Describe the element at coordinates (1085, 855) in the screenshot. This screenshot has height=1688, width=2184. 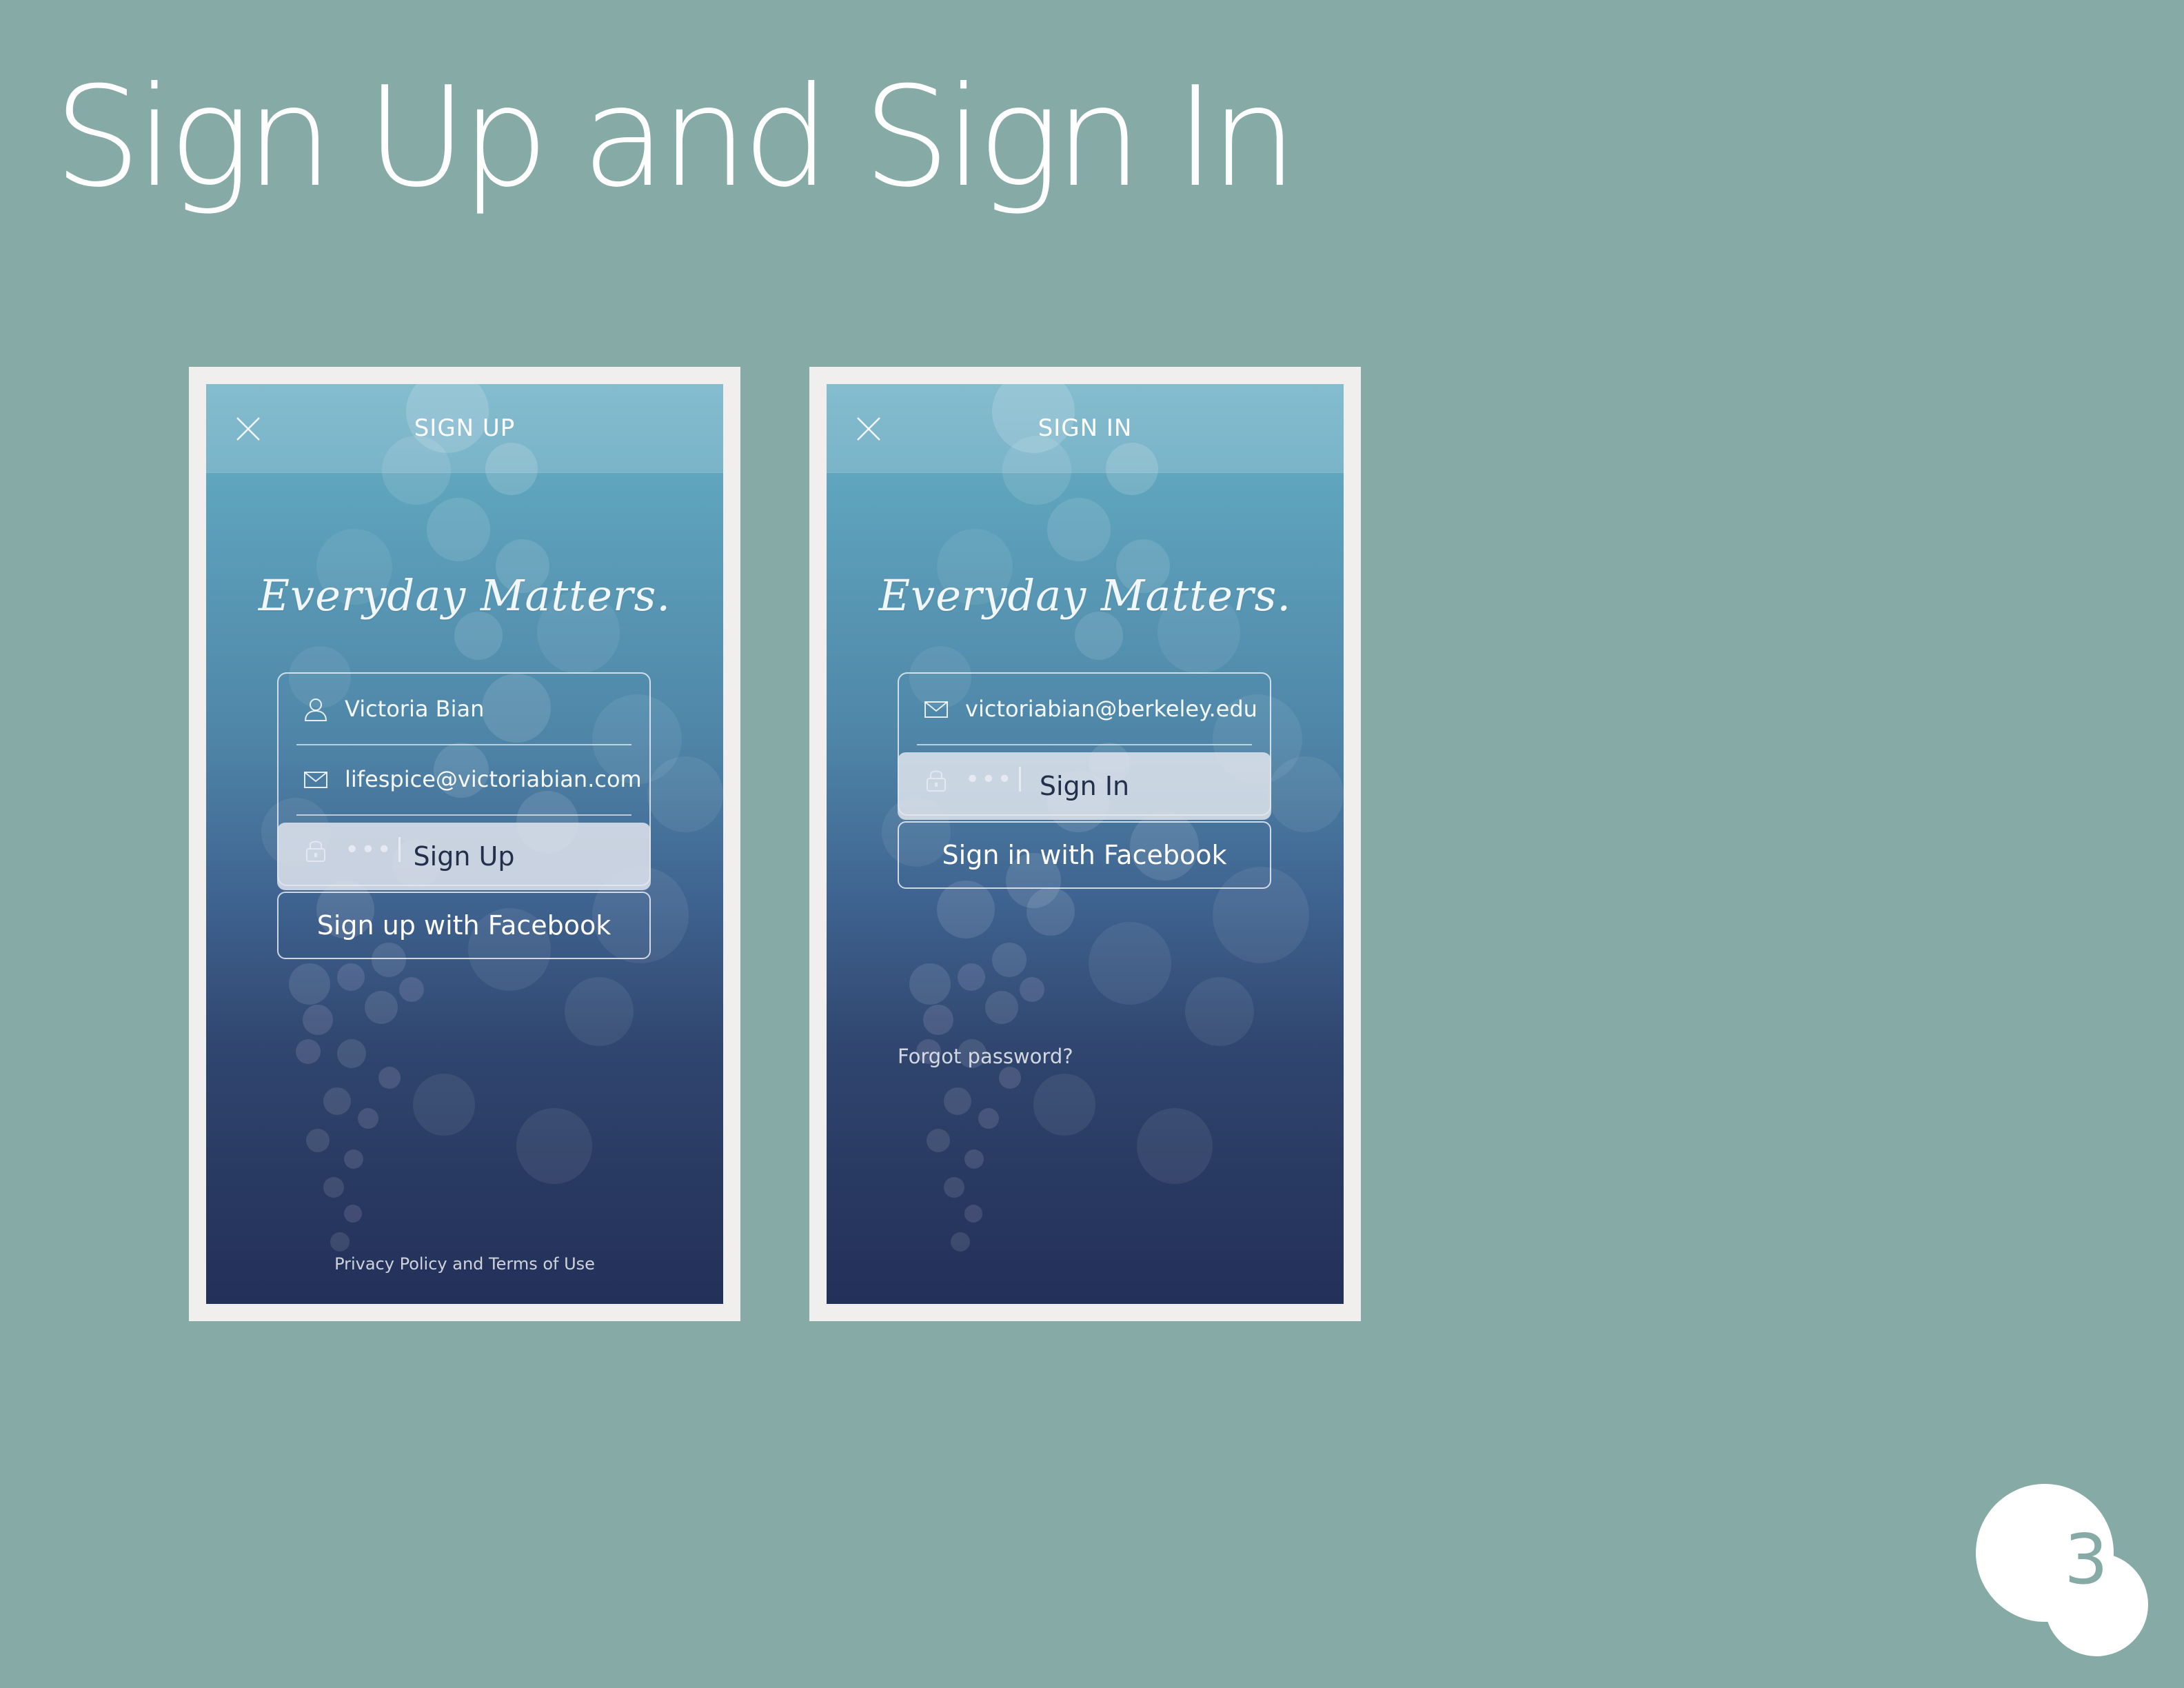
I see `sign-in-facebook-button: Sign in with Facebook` at that location.